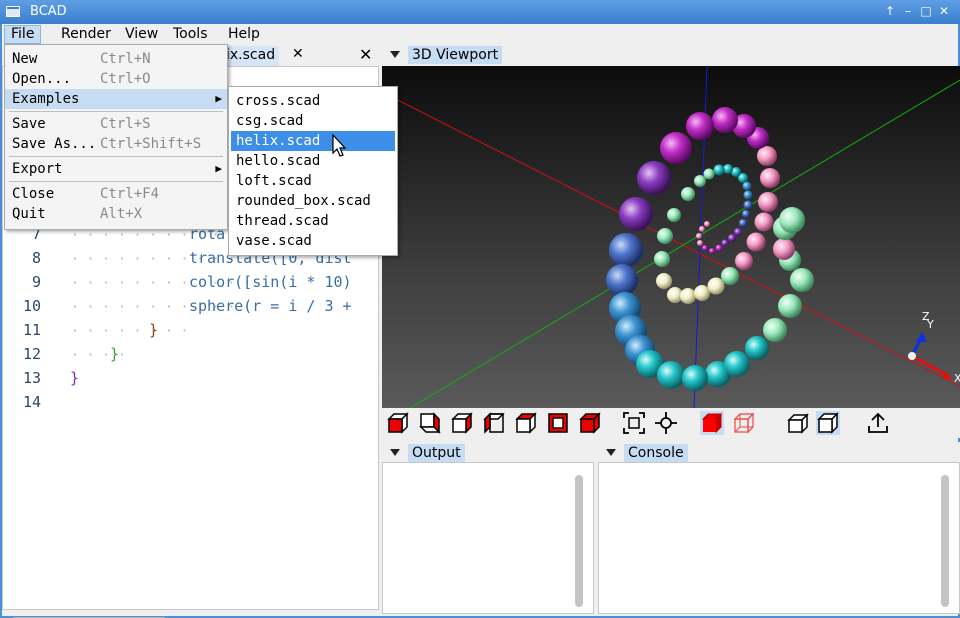 The image size is (960, 618). I want to click on menu-item-label: Examples, so click(46, 99).